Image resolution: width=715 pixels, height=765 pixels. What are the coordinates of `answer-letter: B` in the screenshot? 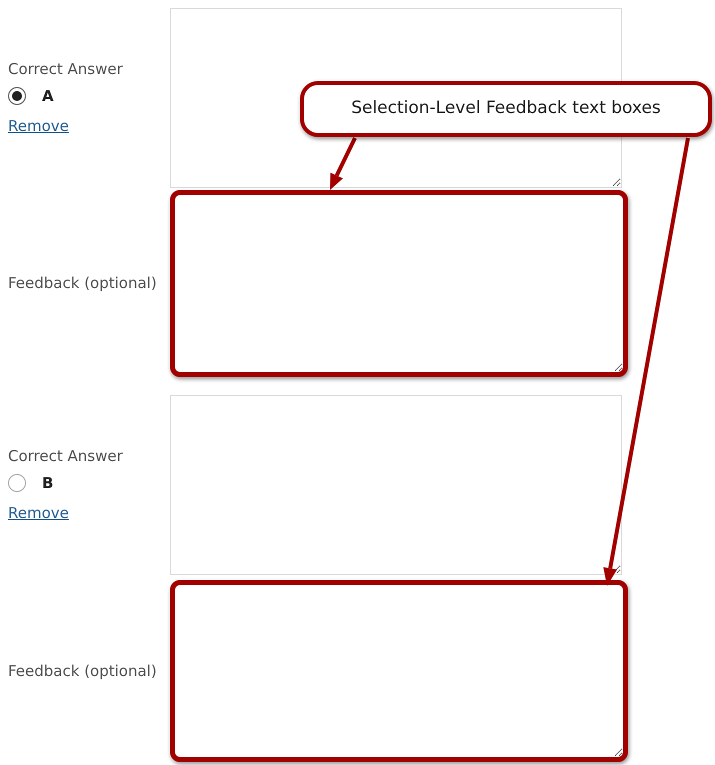 It's located at (48, 483).